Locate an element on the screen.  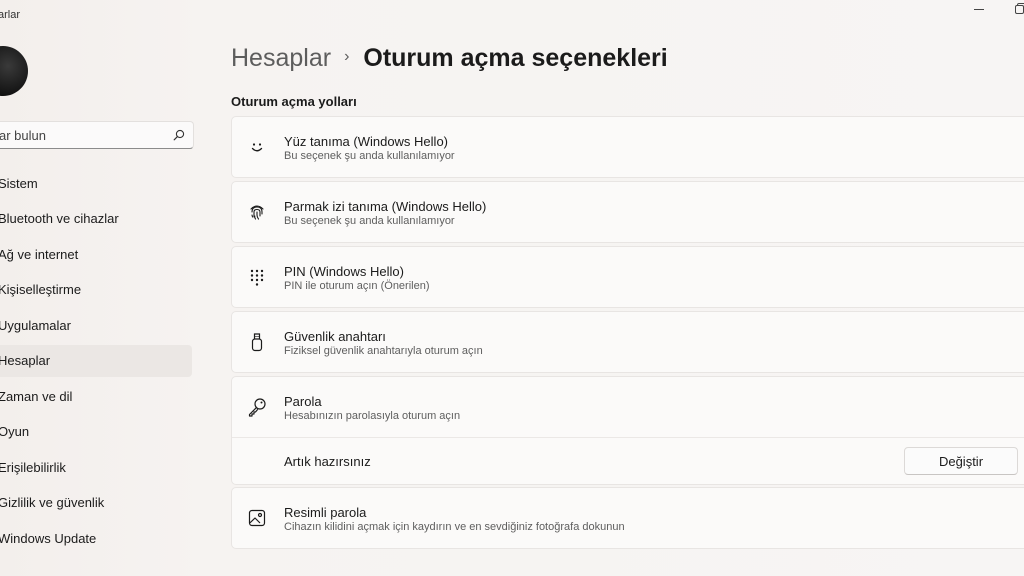
option-title: Parmak izi tanıma (Windows Hello) is located at coordinates (385, 206).